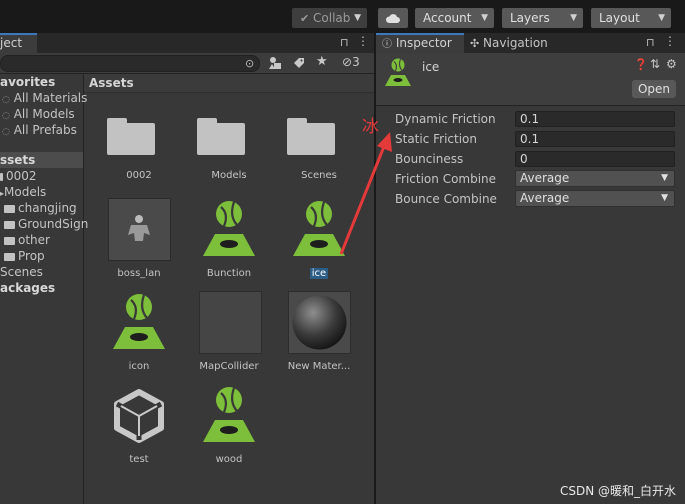  What do you see at coordinates (356, 62) in the screenshot?
I see `hidden-count: 3` at bounding box center [356, 62].